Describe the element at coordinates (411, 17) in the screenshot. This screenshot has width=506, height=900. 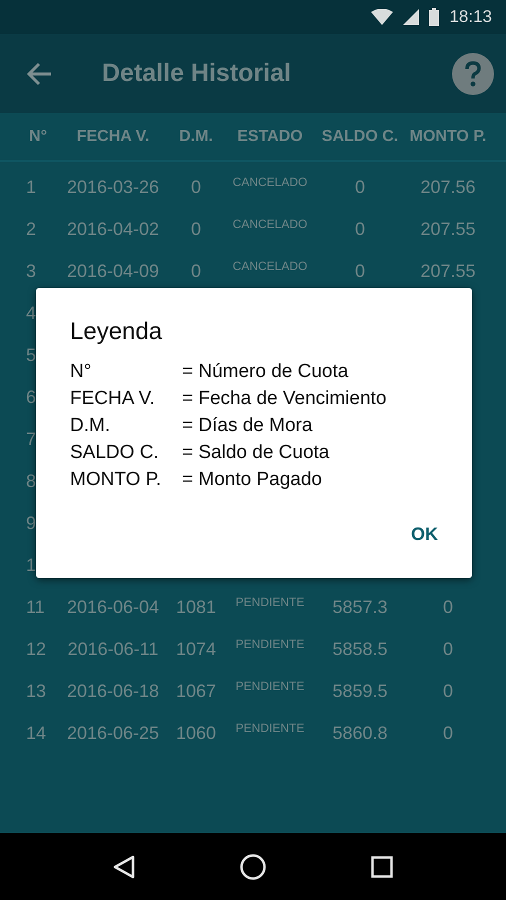
I see `signal-icon` at that location.